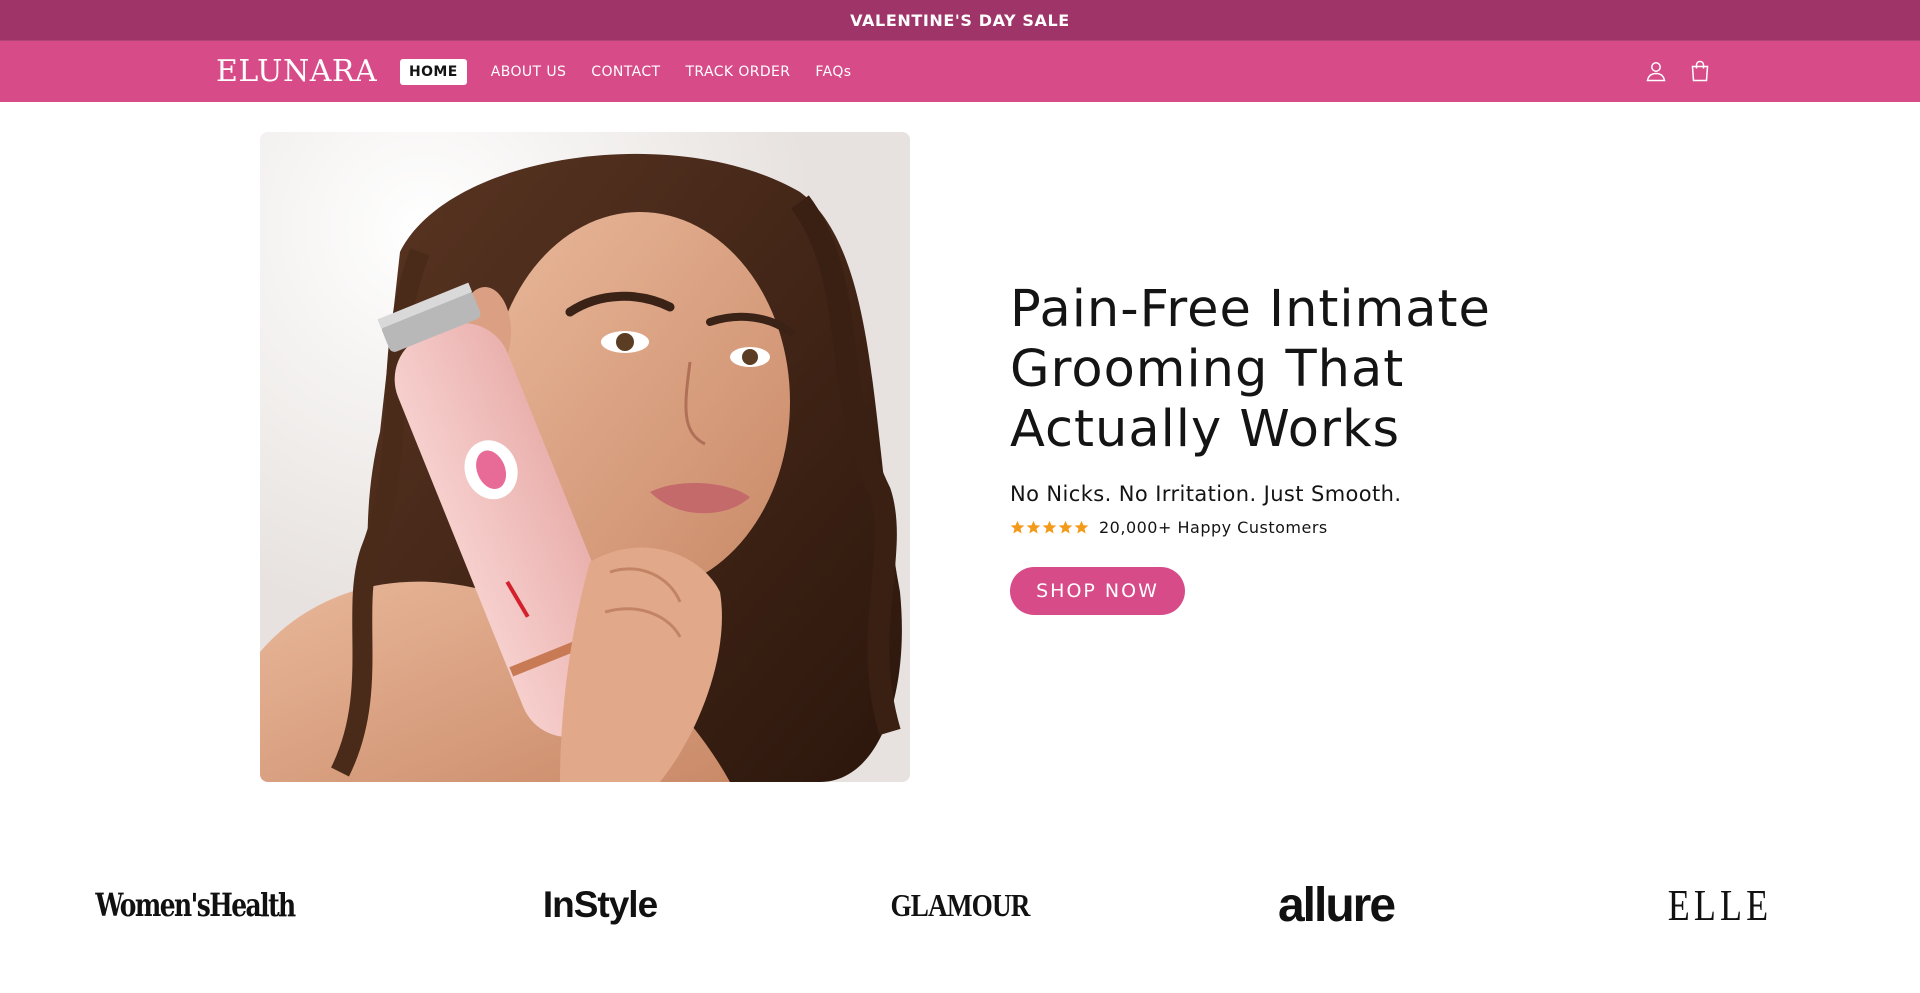 This screenshot has width=1920, height=993. I want to click on hero-subtitle: No Nicks. No Irritation. Just Smooth., so click(1206, 494).